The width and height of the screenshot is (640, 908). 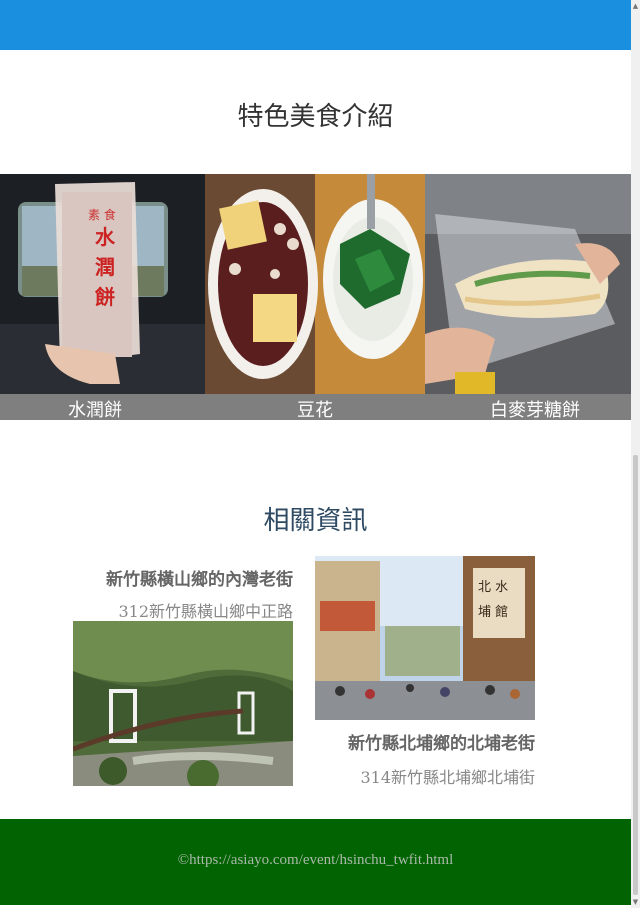 What do you see at coordinates (535, 410) in the screenshot?
I see `food-label: 白麥芽糖餅` at bounding box center [535, 410].